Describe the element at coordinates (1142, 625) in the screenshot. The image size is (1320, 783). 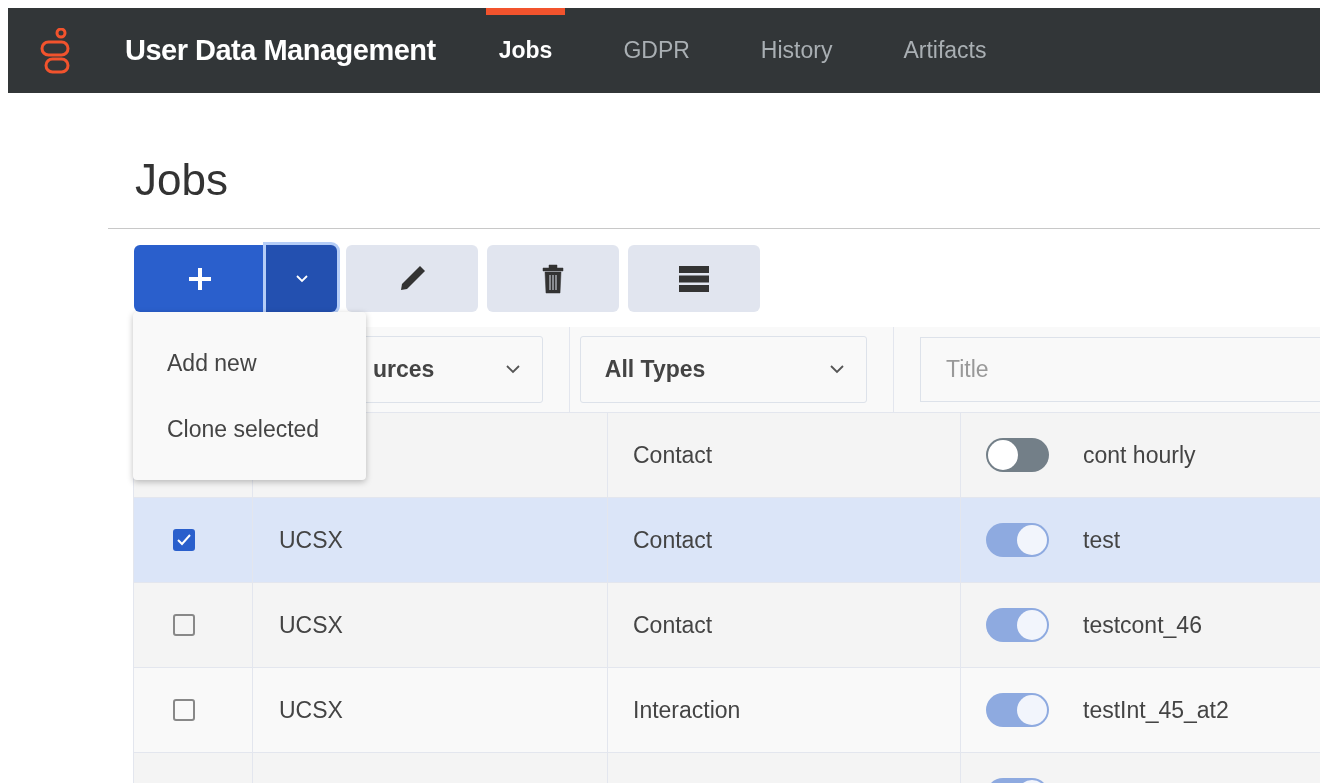
I see `table-cell: testcont_46` at that location.